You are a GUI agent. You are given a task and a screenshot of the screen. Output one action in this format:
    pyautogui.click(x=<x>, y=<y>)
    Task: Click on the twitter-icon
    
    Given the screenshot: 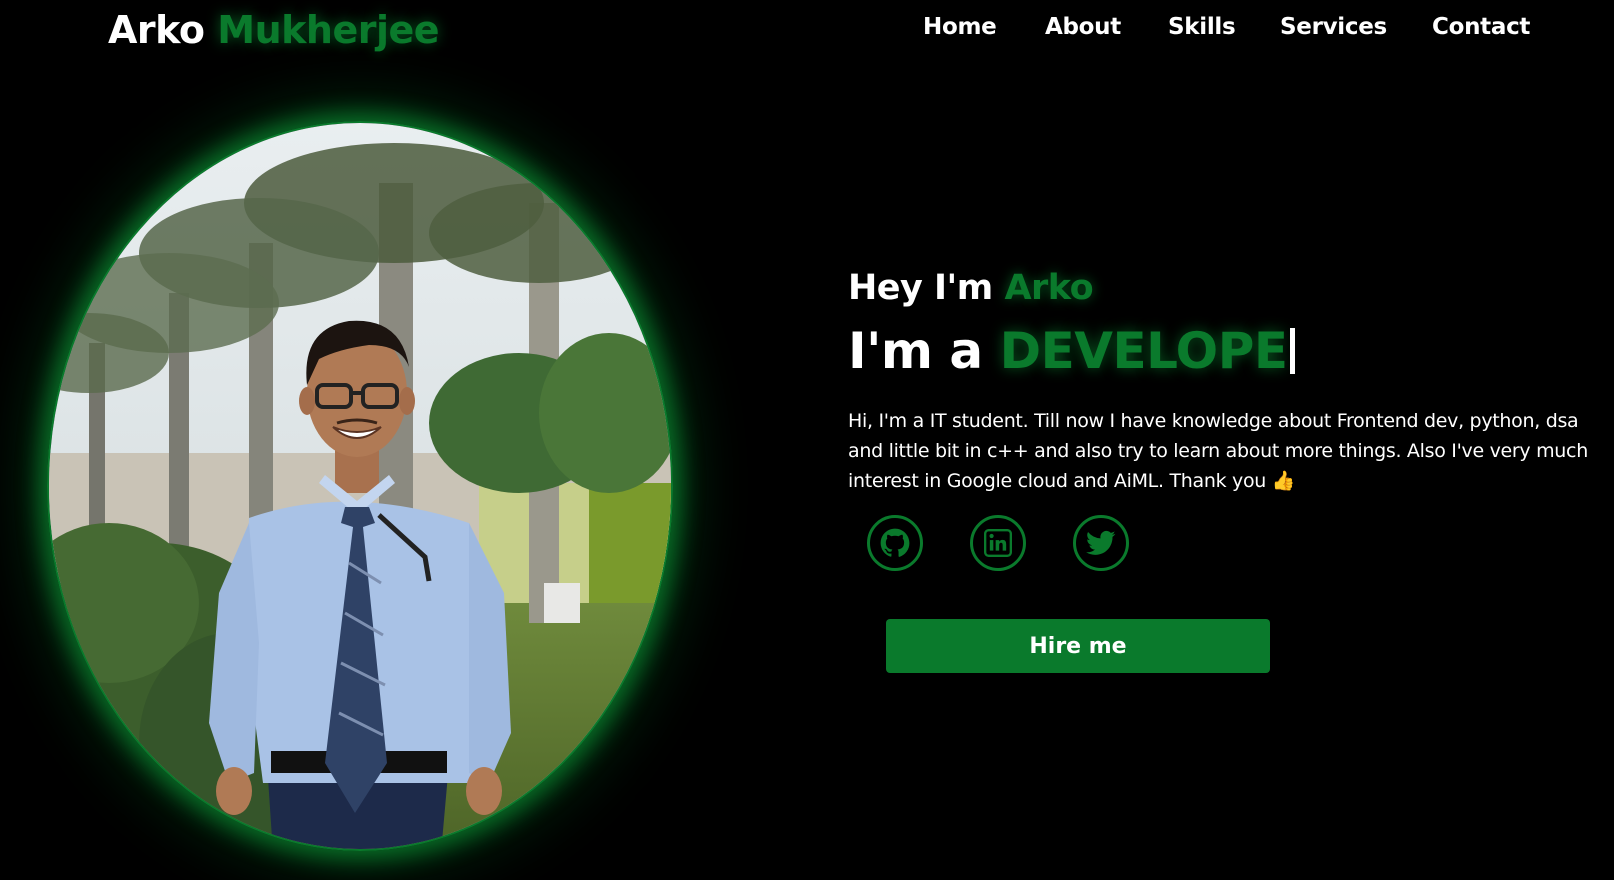 What is the action you would take?
    pyautogui.click(x=1101, y=542)
    